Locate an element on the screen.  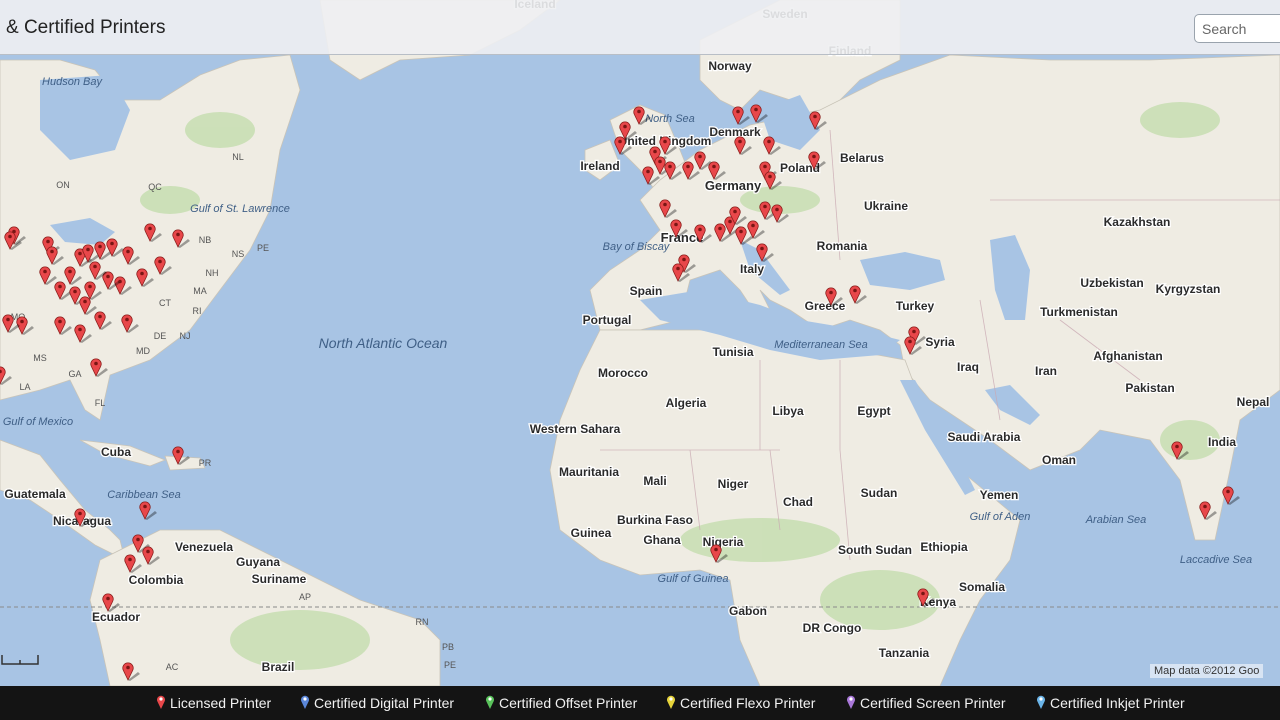
country-label: Niger is located at coordinates (733, 484).